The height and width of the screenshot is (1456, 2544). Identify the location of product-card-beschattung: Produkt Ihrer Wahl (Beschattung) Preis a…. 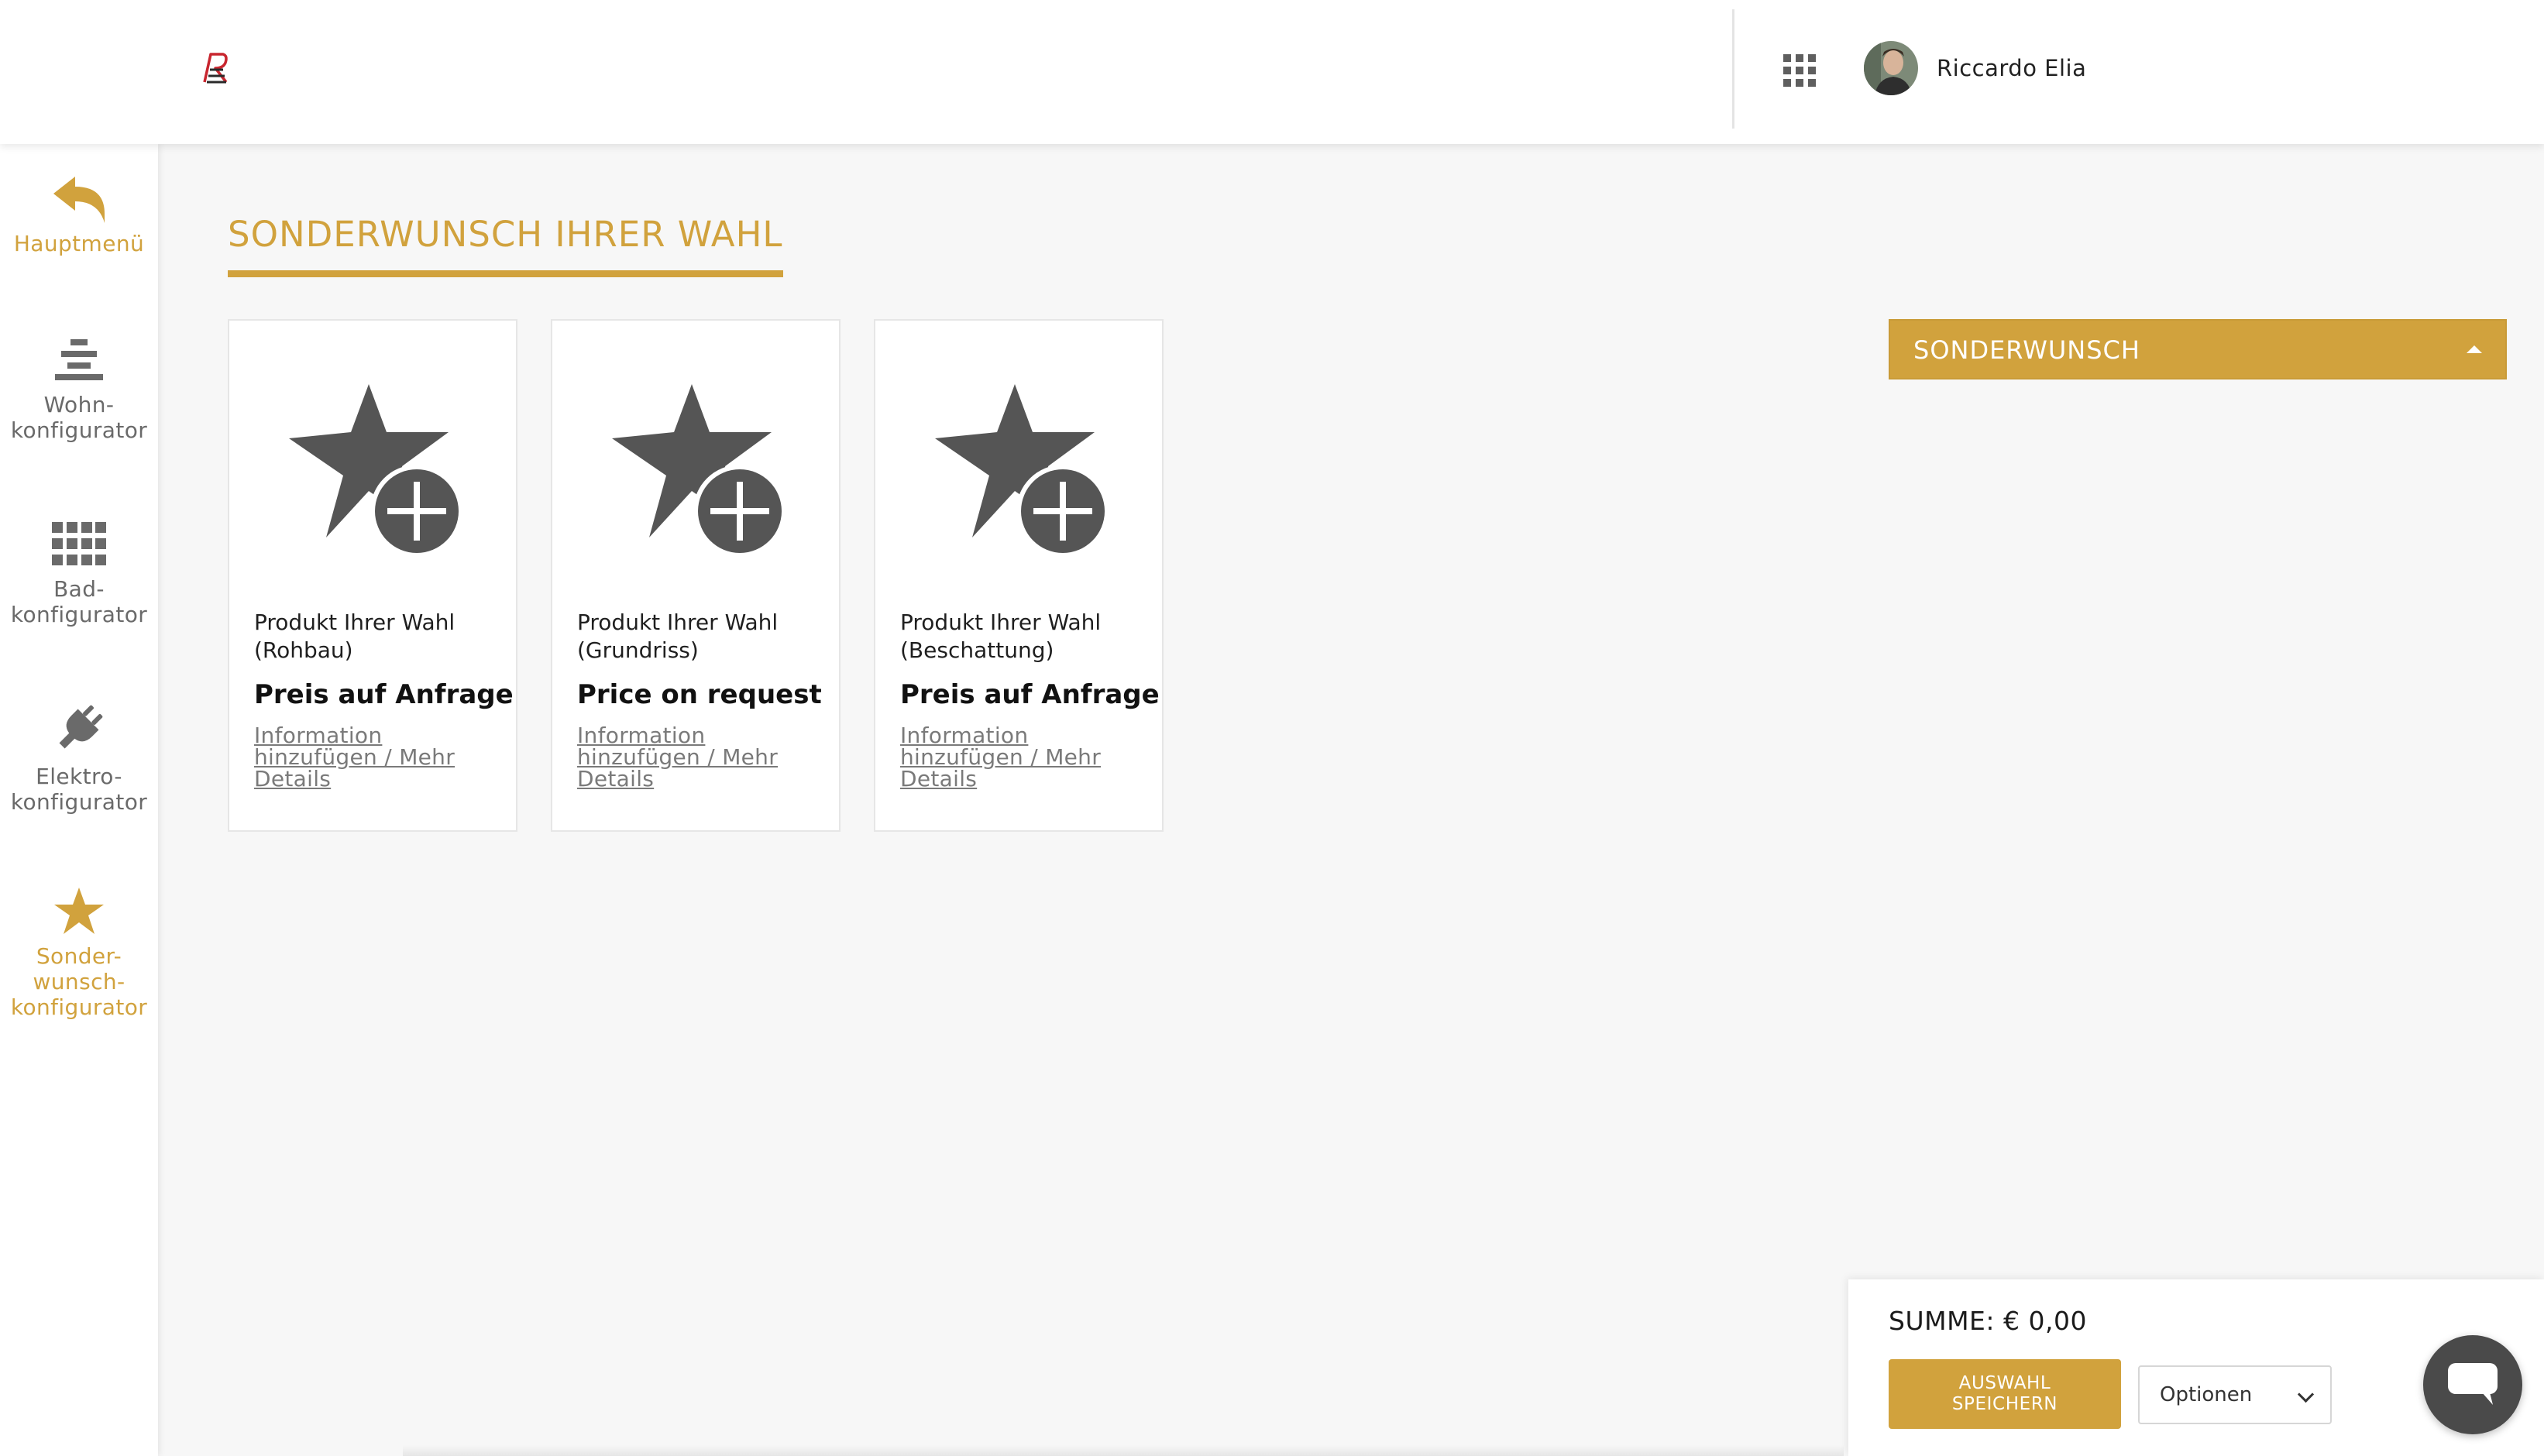
(1019, 575).